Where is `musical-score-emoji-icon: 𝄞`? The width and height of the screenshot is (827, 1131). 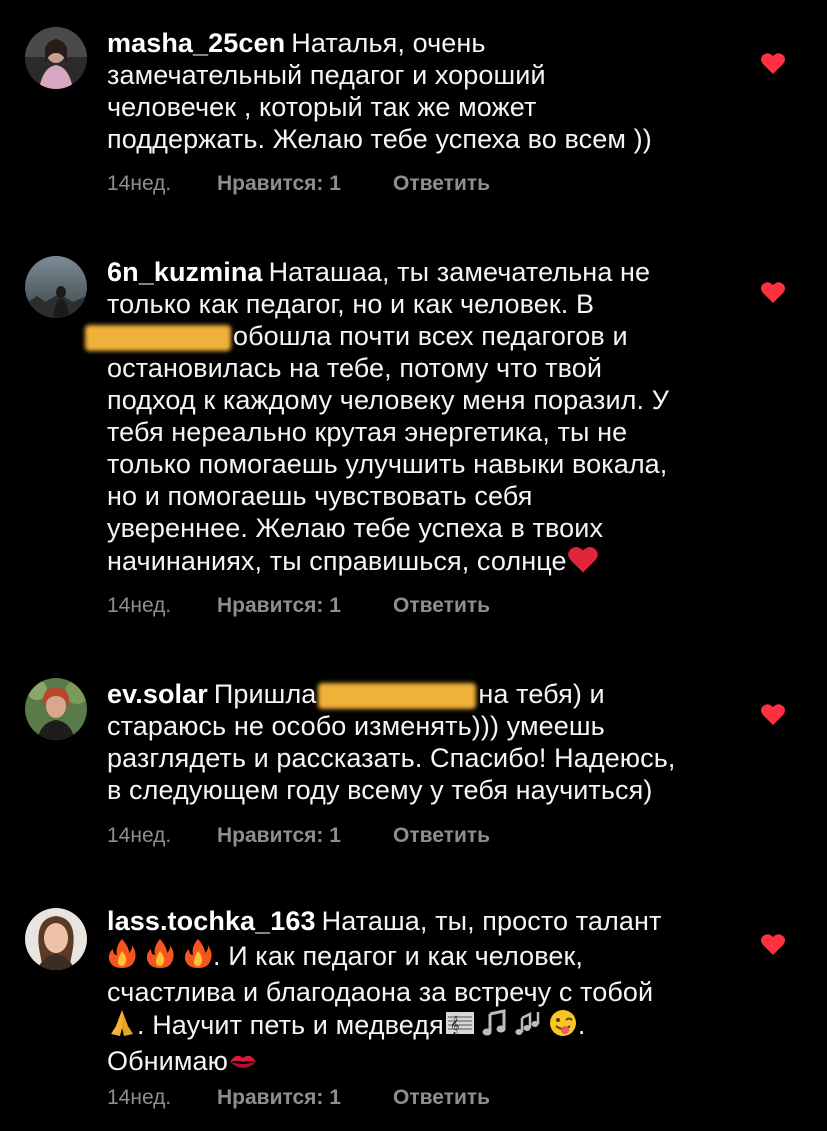
musical-score-emoji-icon: 𝄞 is located at coordinates (460, 1026).